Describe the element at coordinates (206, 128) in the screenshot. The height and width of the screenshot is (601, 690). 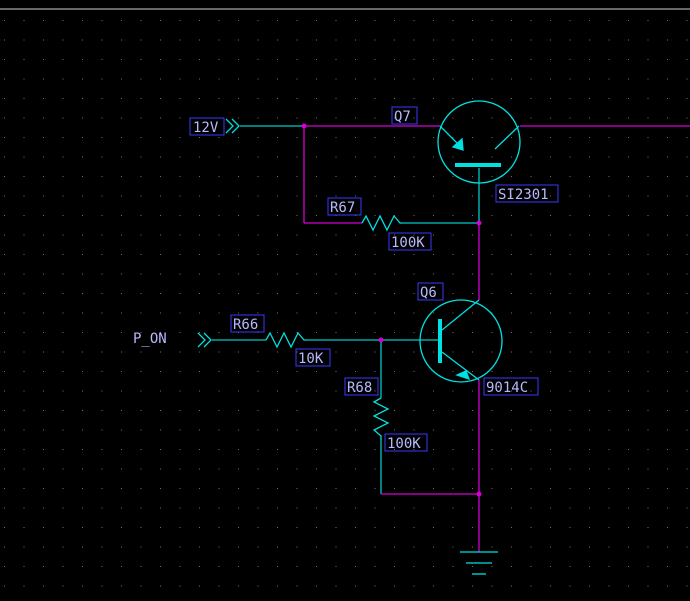
I see `port-12v-label: 12V` at that location.